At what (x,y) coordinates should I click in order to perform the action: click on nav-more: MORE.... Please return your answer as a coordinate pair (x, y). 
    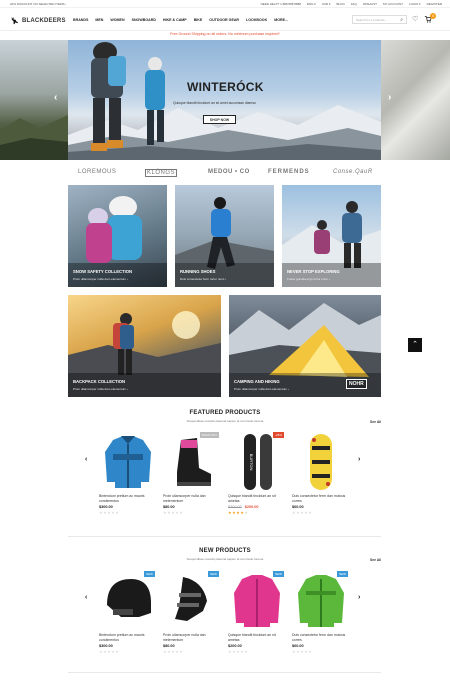
    Looking at the image, I should click on (281, 20).